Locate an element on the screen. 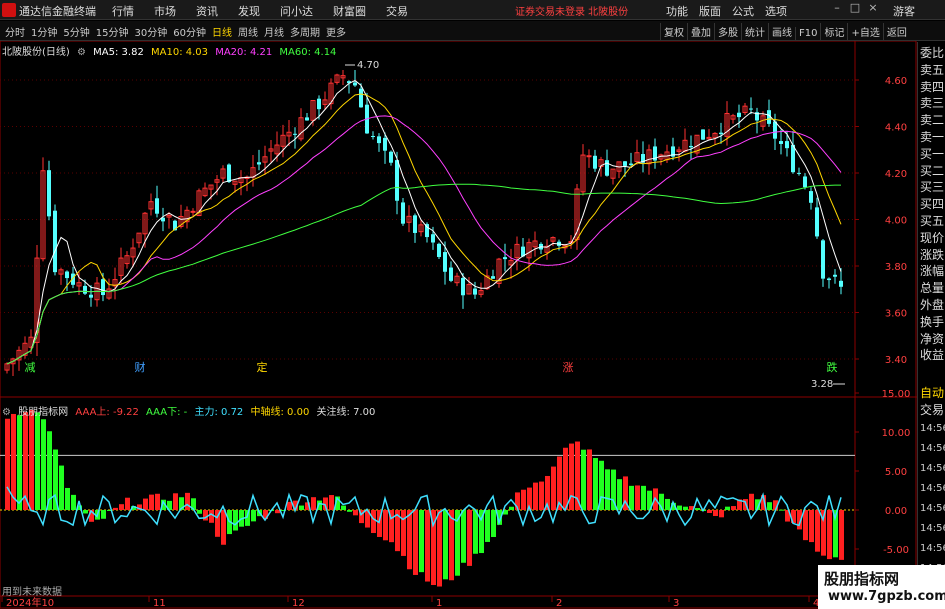 The height and width of the screenshot is (609, 945). price-tick-label: 4.00 is located at coordinates (896, 221).